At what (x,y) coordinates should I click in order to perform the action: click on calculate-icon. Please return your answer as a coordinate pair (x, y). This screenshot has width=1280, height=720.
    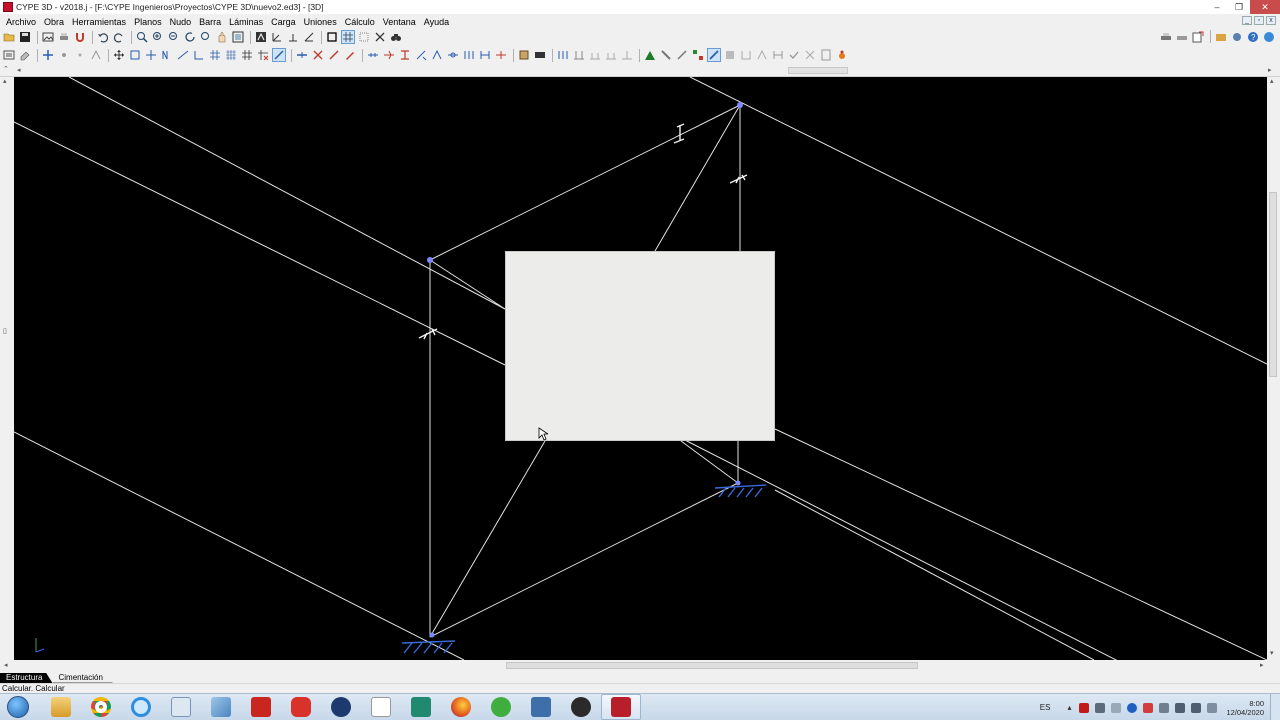
    Looking at the image, I should click on (714, 55).